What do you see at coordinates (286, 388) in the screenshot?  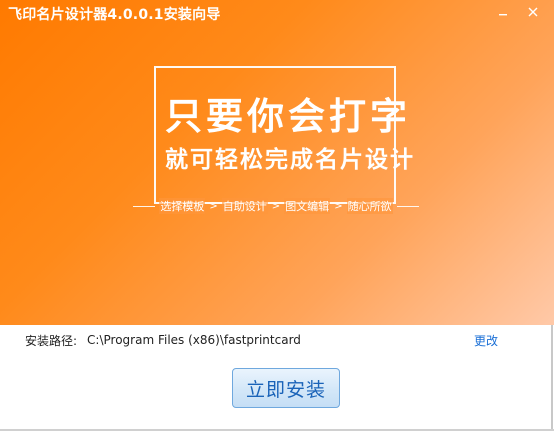 I see `install-now-button: 立即安装` at bounding box center [286, 388].